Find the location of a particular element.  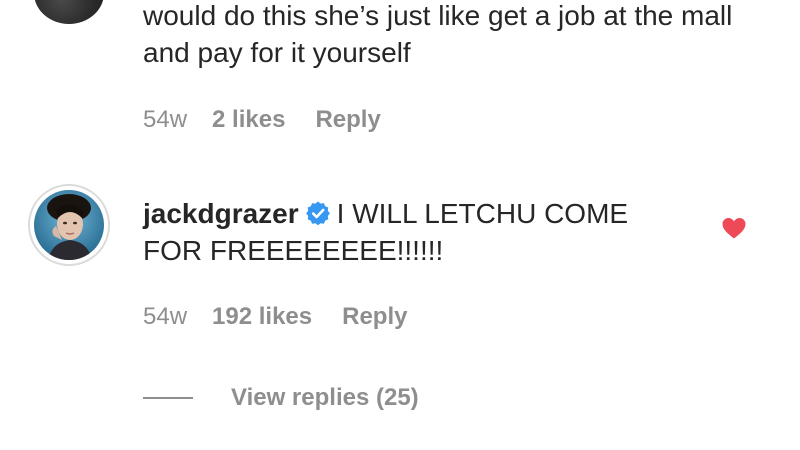

comment-meta: 54w 192 likes Reply is located at coordinates (275, 317).